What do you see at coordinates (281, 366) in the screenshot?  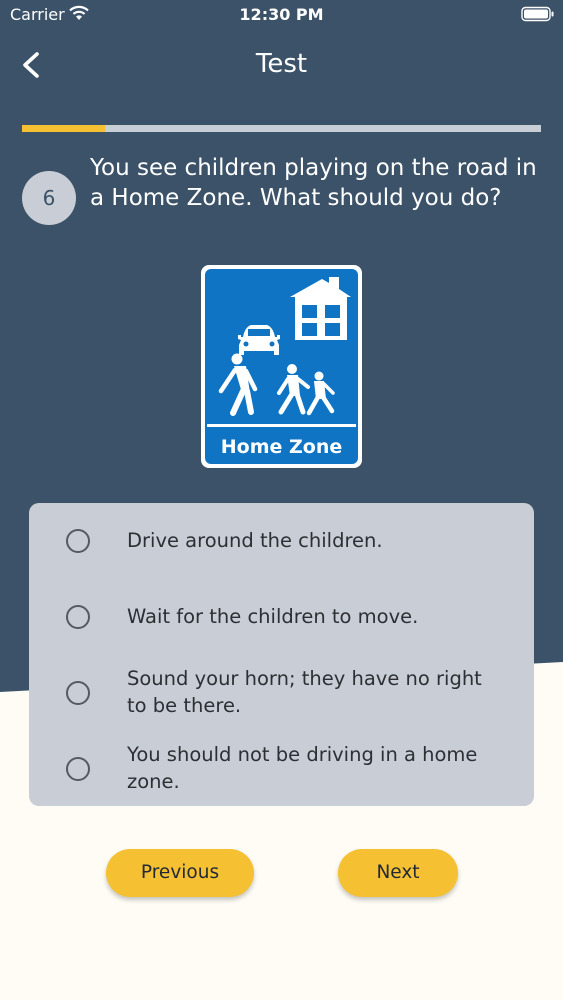 I see `home-zone-sign-image: Home Zone` at bounding box center [281, 366].